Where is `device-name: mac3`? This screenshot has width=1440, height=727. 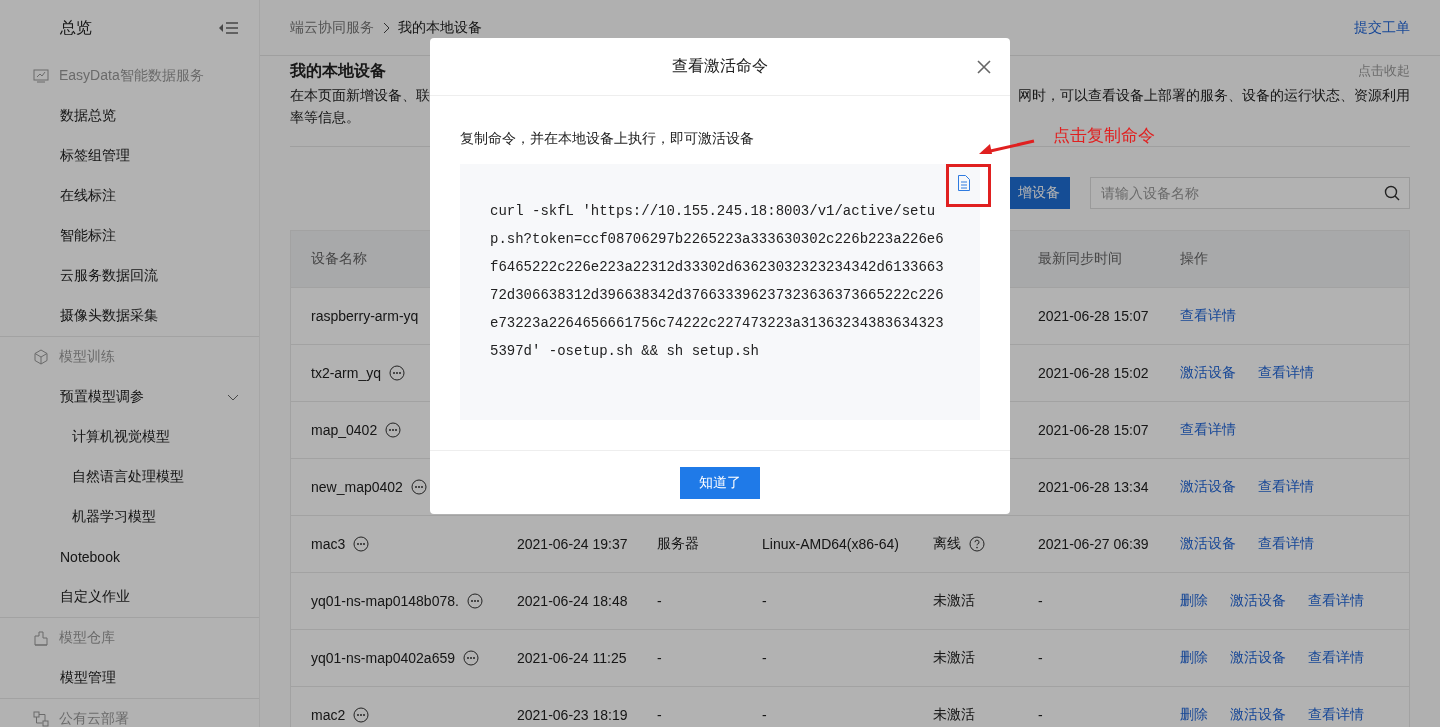 device-name: mac3 is located at coordinates (328, 544).